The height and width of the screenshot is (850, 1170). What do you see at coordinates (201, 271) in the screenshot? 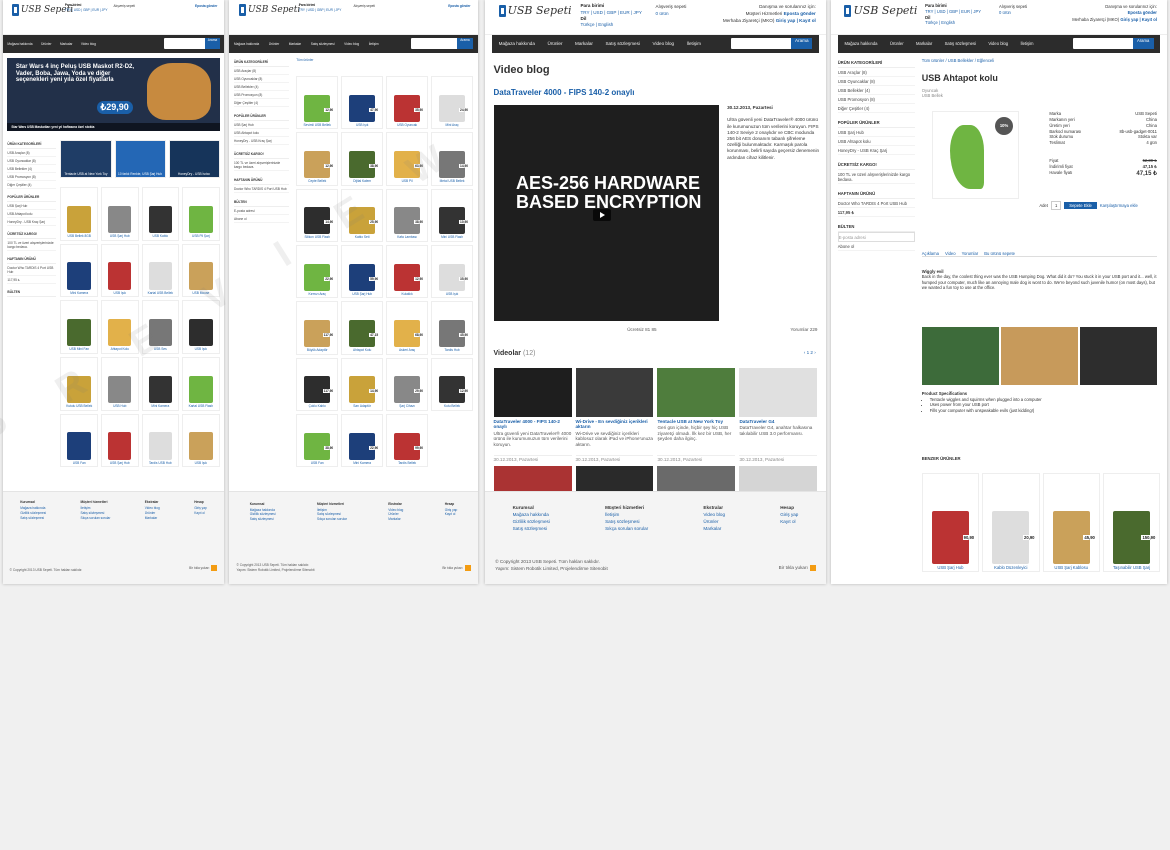
I see `product-card: USB Mouse` at bounding box center [201, 271].